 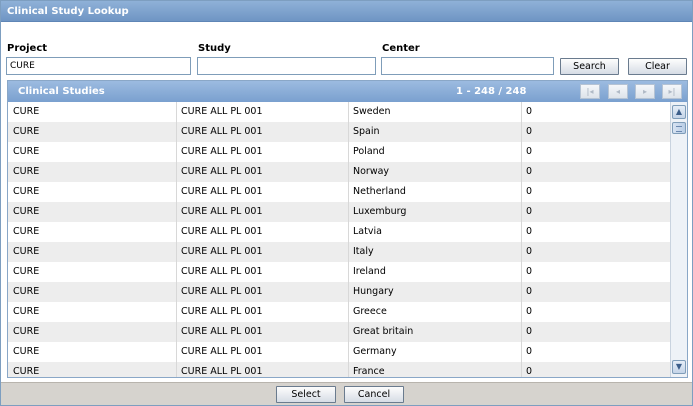 I want to click on center-cell: France, so click(x=369, y=371).